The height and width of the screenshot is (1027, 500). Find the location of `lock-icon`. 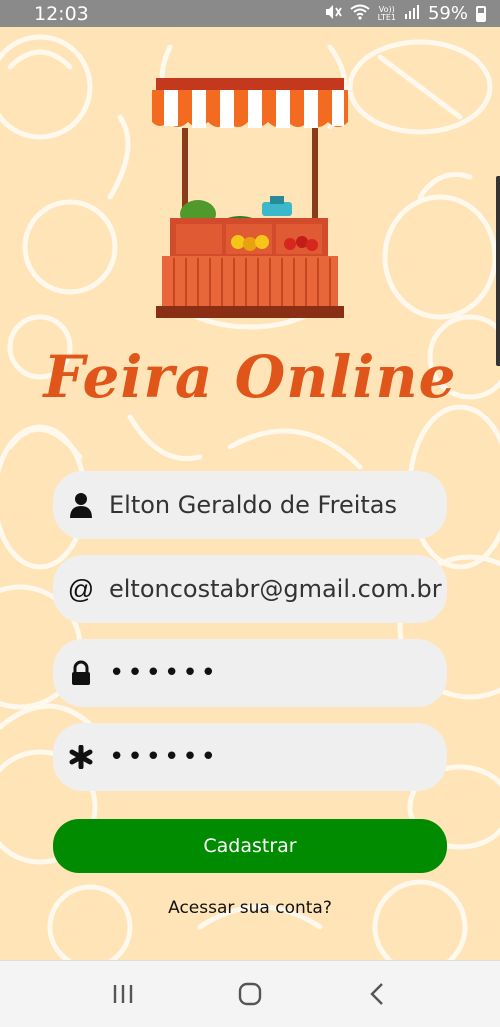

lock-icon is located at coordinates (81, 673).